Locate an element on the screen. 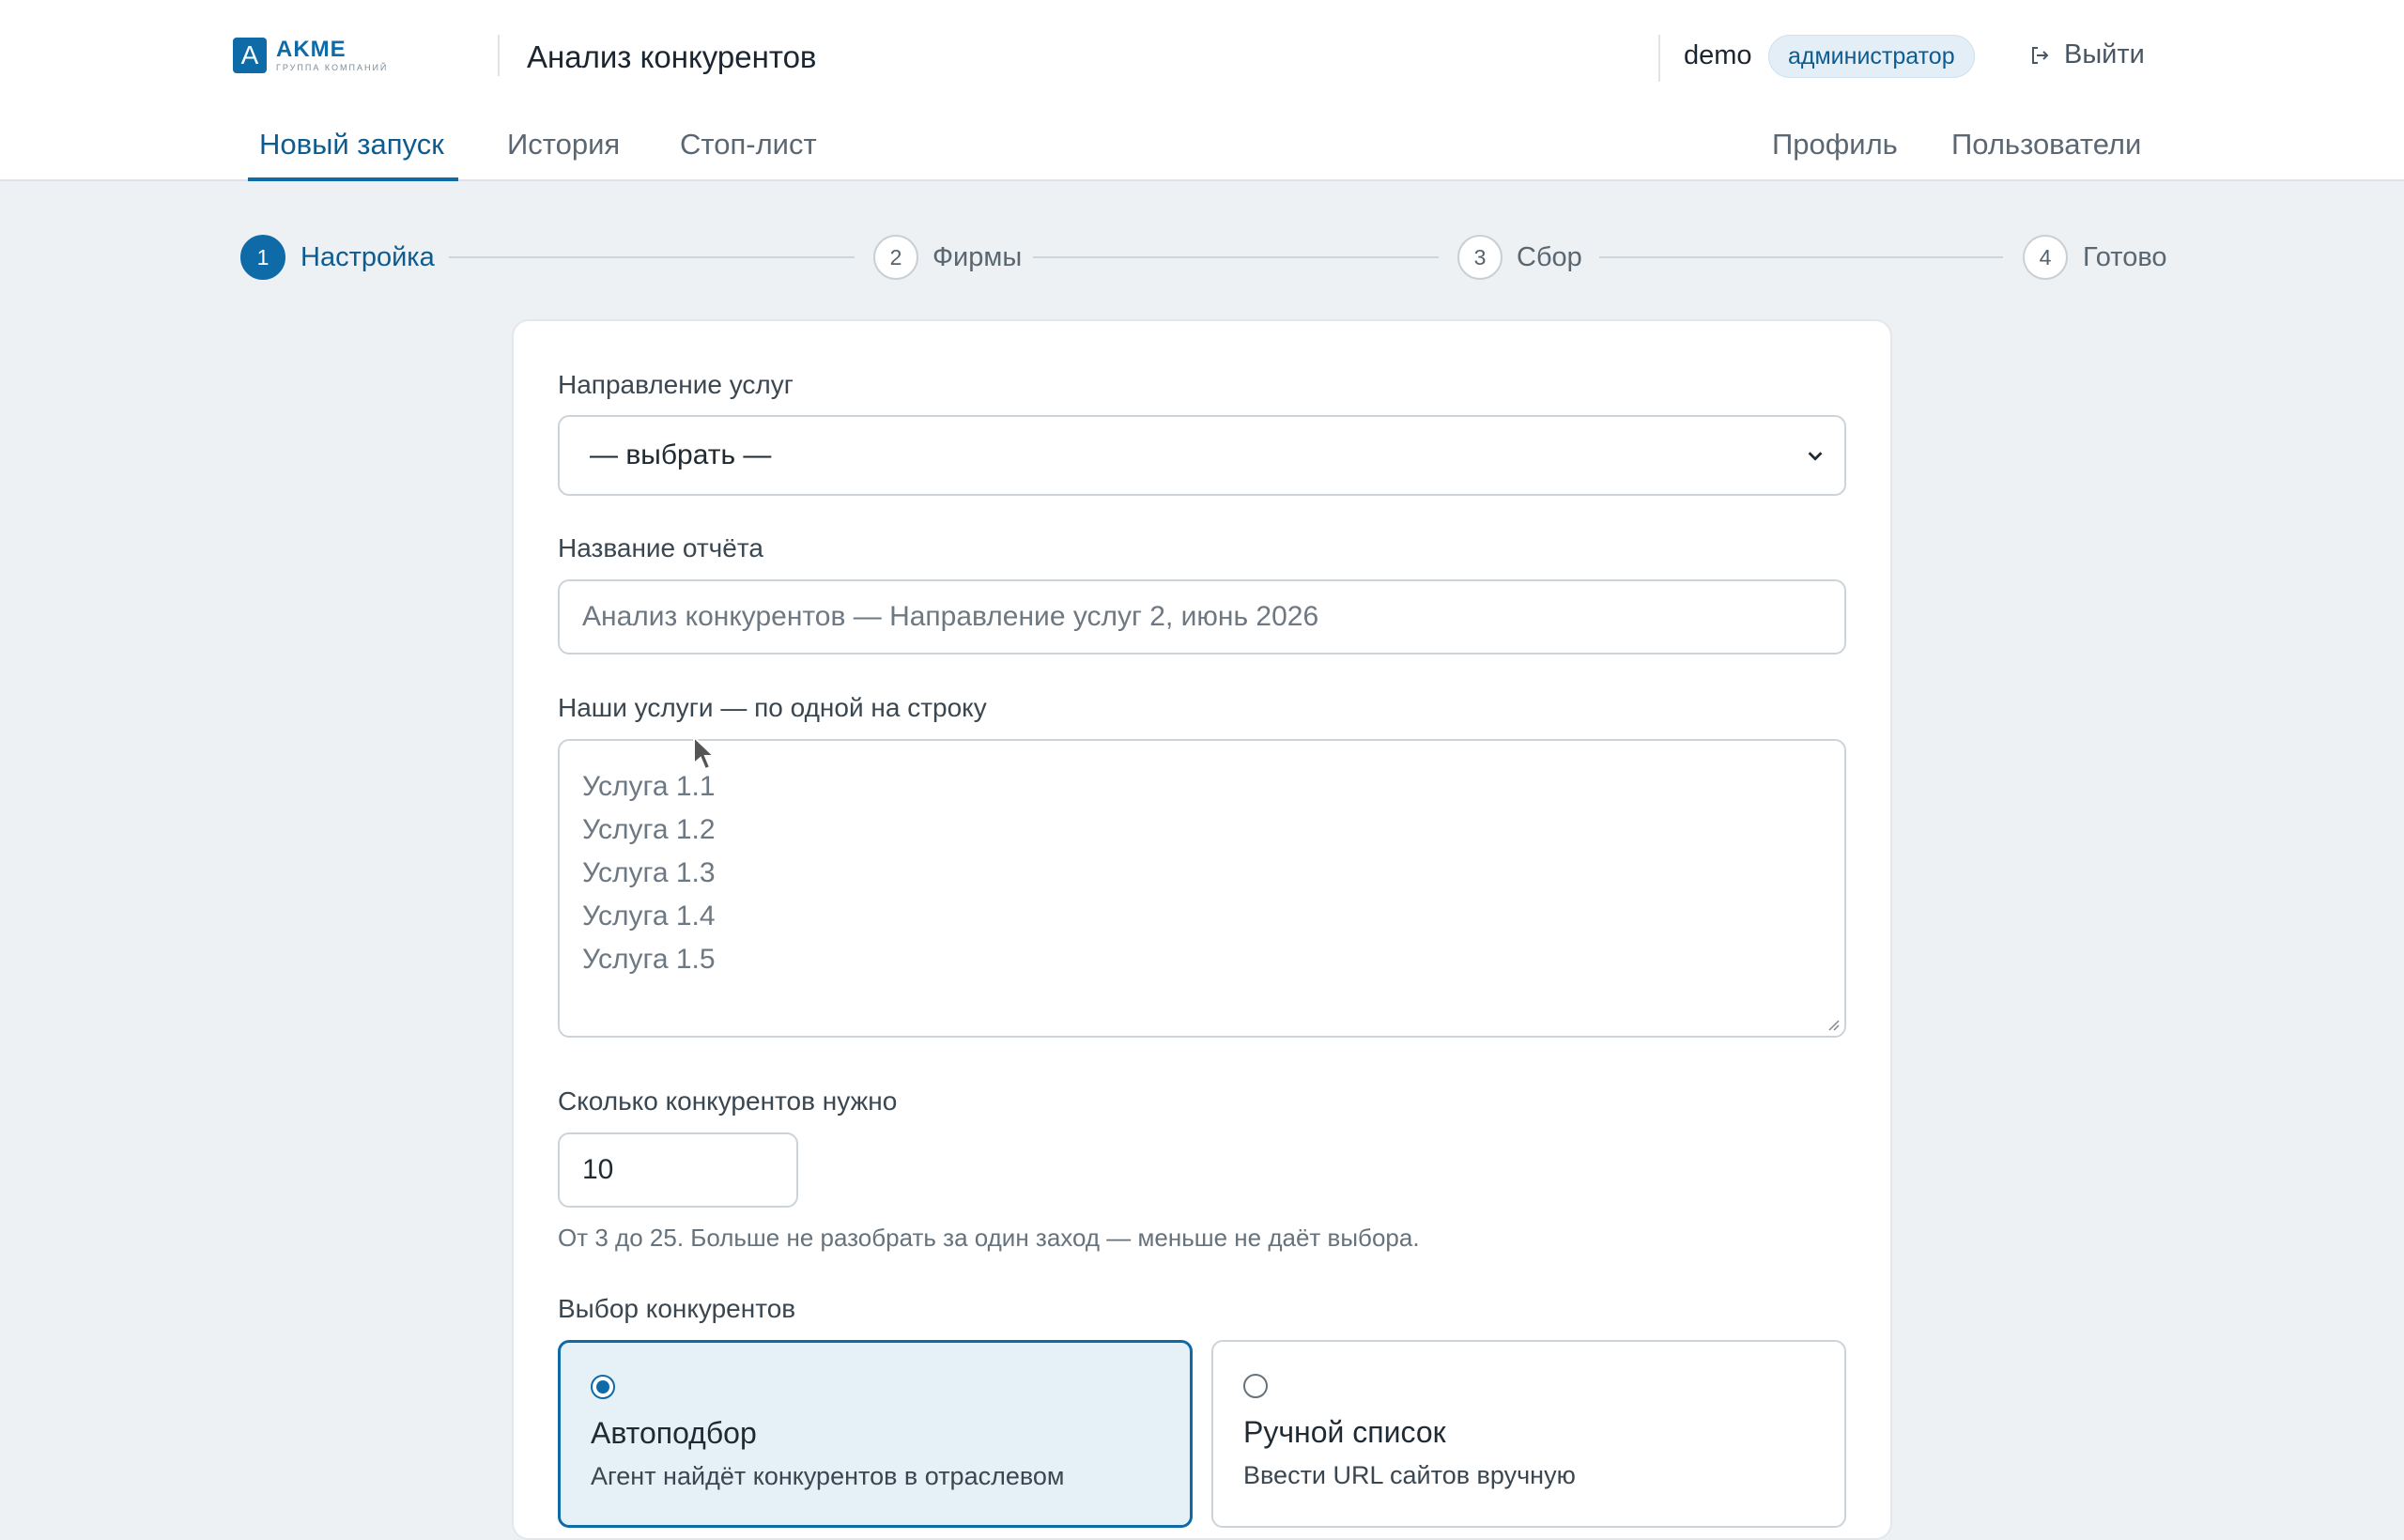 The height and width of the screenshot is (1540, 2404). active-tab-indicator is located at coordinates (353, 179).